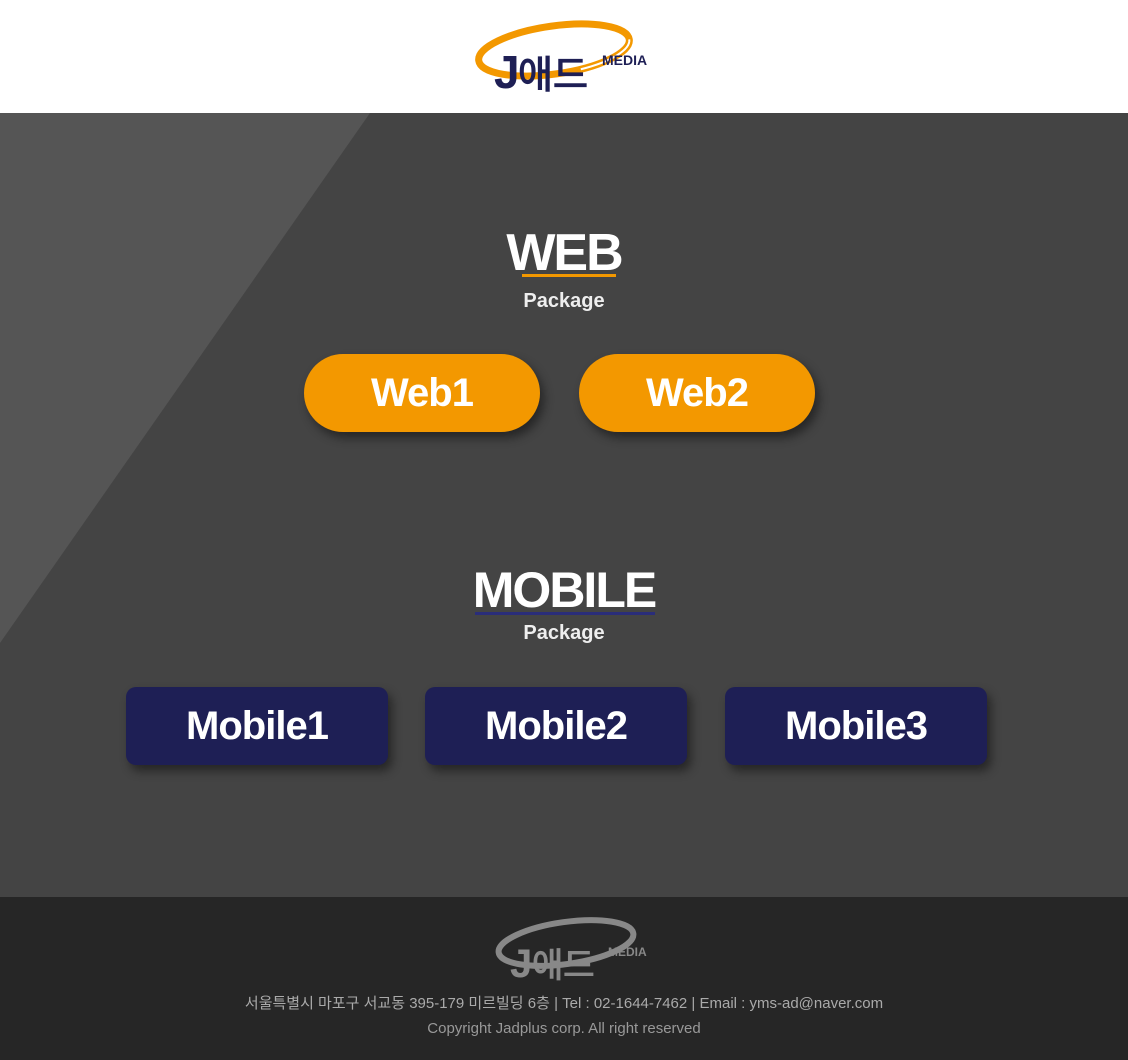  What do you see at coordinates (564, 301) in the screenshot?
I see `web-section-subtitle: Package` at bounding box center [564, 301].